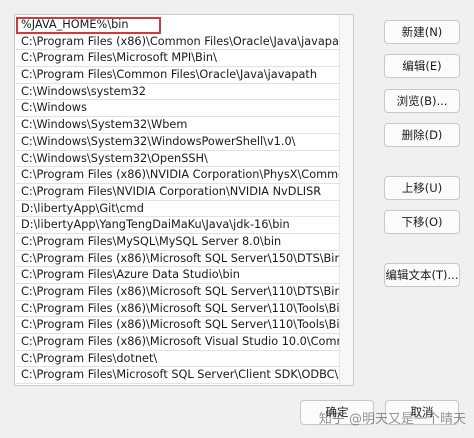 The height and width of the screenshot is (438, 474). What do you see at coordinates (177, 159) in the screenshot?
I see `path-entry: C:\Windows\System32\OpenSSH\` at bounding box center [177, 159].